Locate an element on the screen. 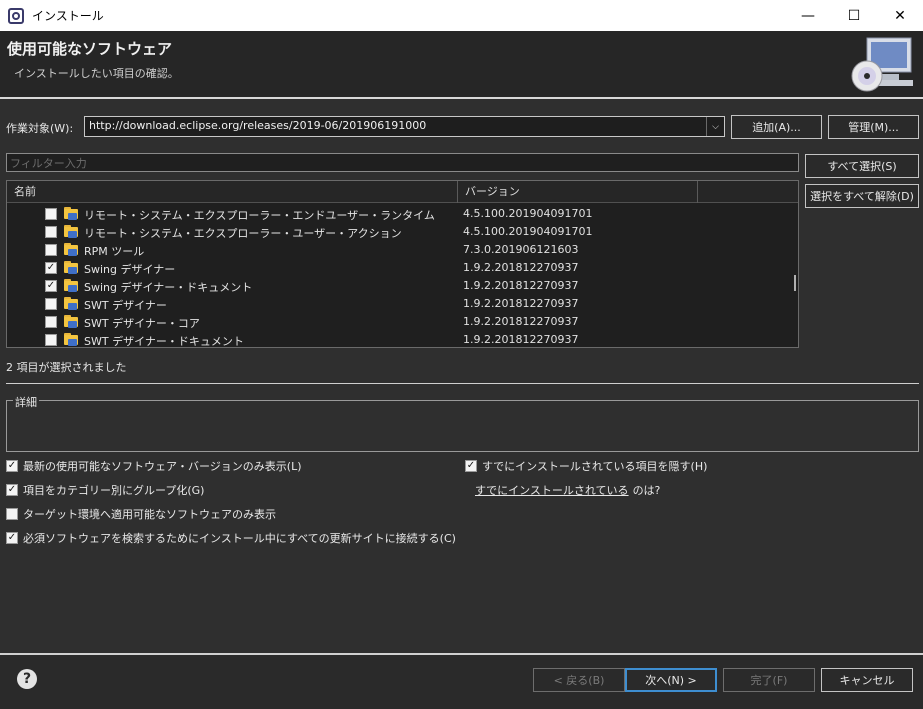 This screenshot has height=709, width=923. eclipse-app-icon is located at coordinates (16, 15).